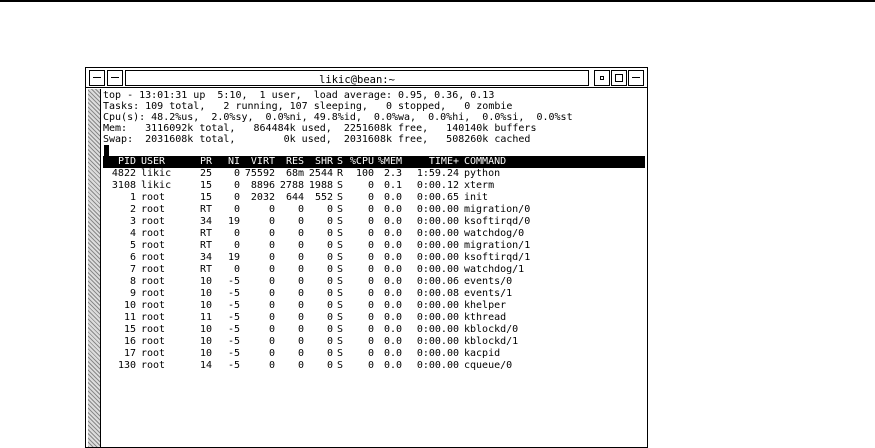 This screenshot has height=448, width=875. Describe the element at coordinates (374, 234) in the screenshot. I see `table-row: 4 root RT 0 0 0 0 S 0 0.0 0:00.00 watchdog/0` at that location.